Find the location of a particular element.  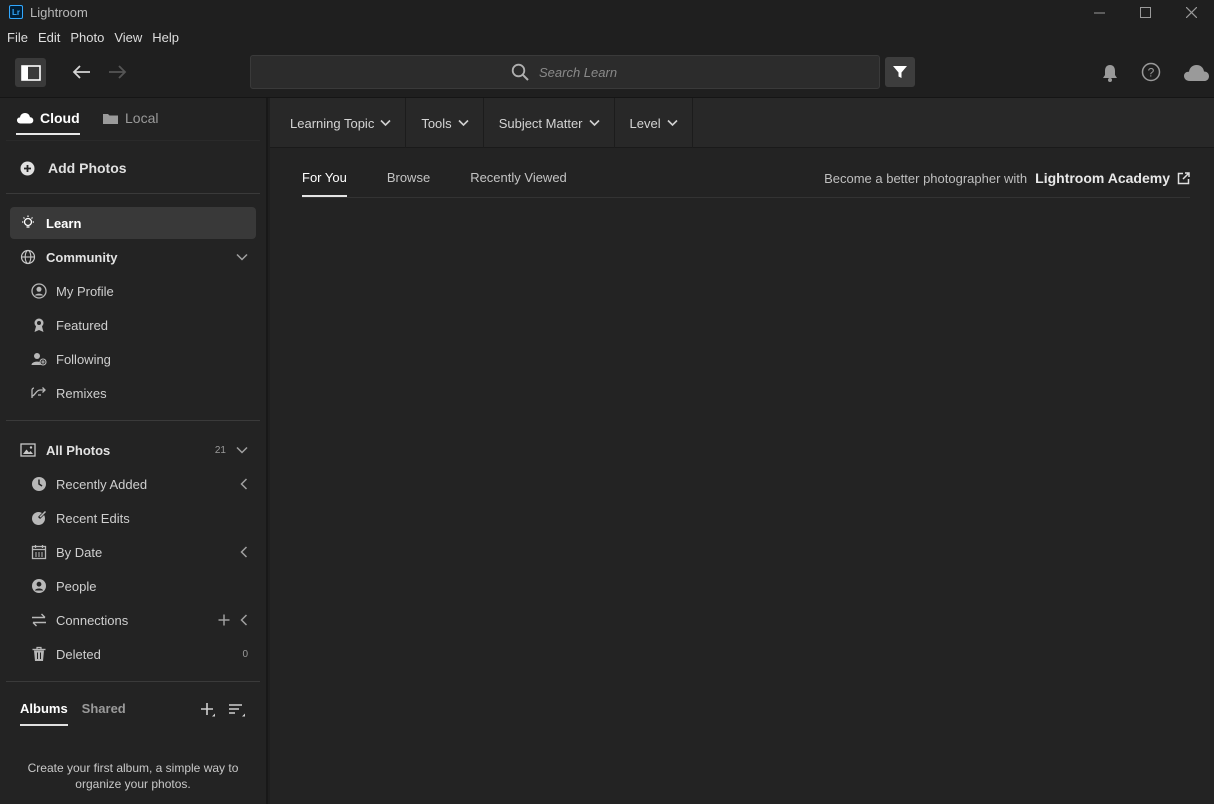

panel-toggle-button is located at coordinates (30, 72).